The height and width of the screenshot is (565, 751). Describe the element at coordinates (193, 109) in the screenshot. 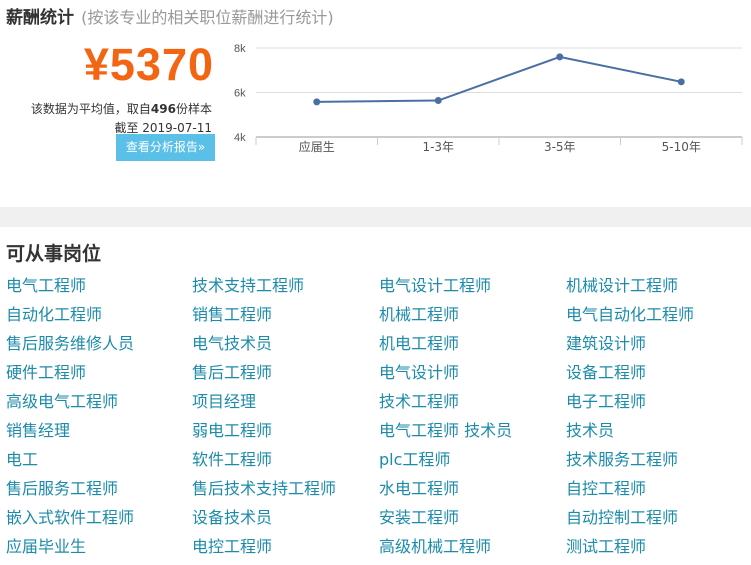

I see `sample-note-suffix: 份样本` at that location.